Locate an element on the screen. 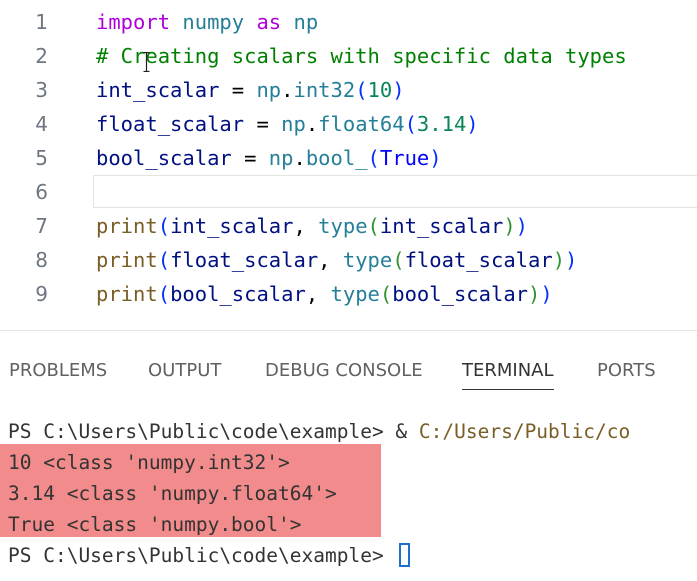 The width and height of the screenshot is (697, 581). code-token: as is located at coordinates (269, 22).